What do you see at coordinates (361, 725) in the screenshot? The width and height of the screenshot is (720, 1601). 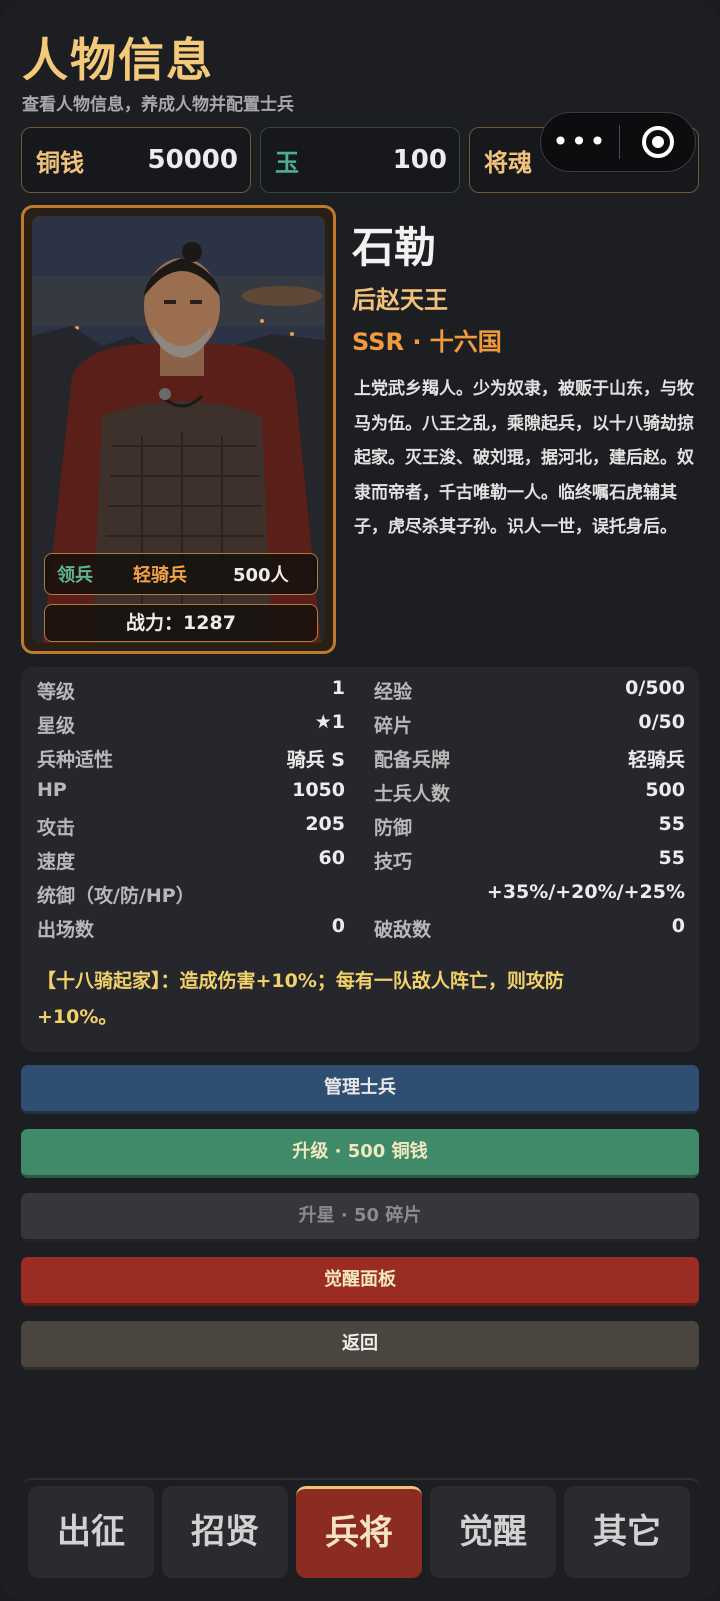 I see `stat-row: 星级 ★1 碎片 0/50` at bounding box center [361, 725].